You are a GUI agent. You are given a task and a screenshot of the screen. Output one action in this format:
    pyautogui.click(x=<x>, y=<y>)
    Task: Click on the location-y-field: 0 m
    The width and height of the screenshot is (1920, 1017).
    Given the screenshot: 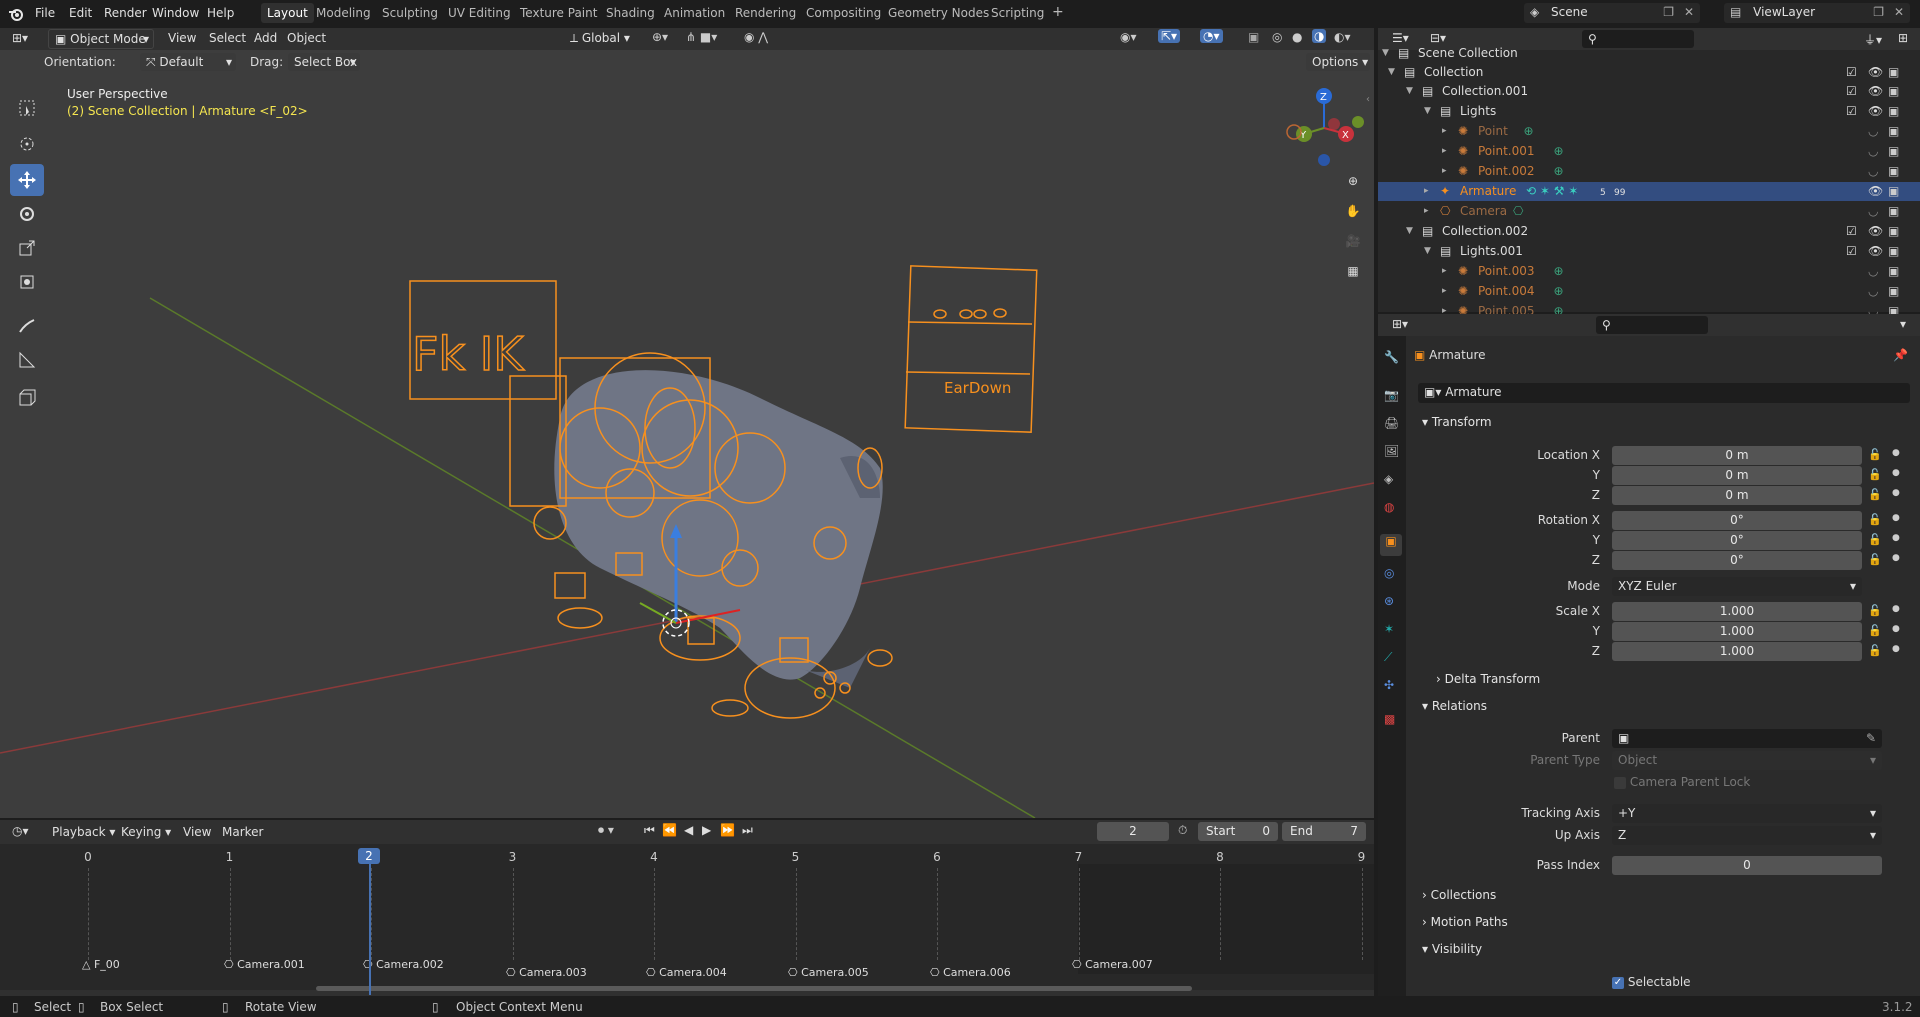 What is the action you would take?
    pyautogui.click(x=1737, y=475)
    